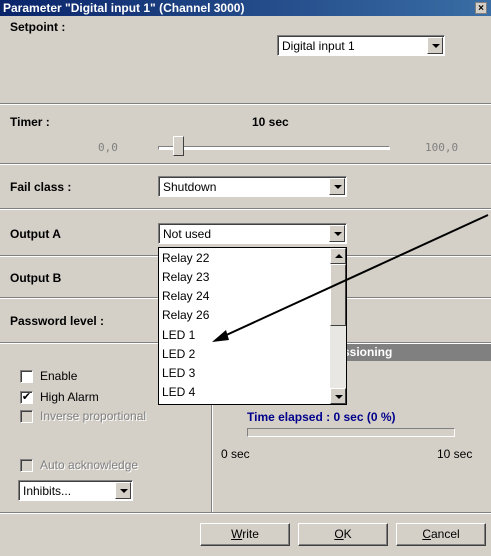  What do you see at coordinates (220, 336) in the screenshot?
I see `annotation-arrow-head` at bounding box center [220, 336].